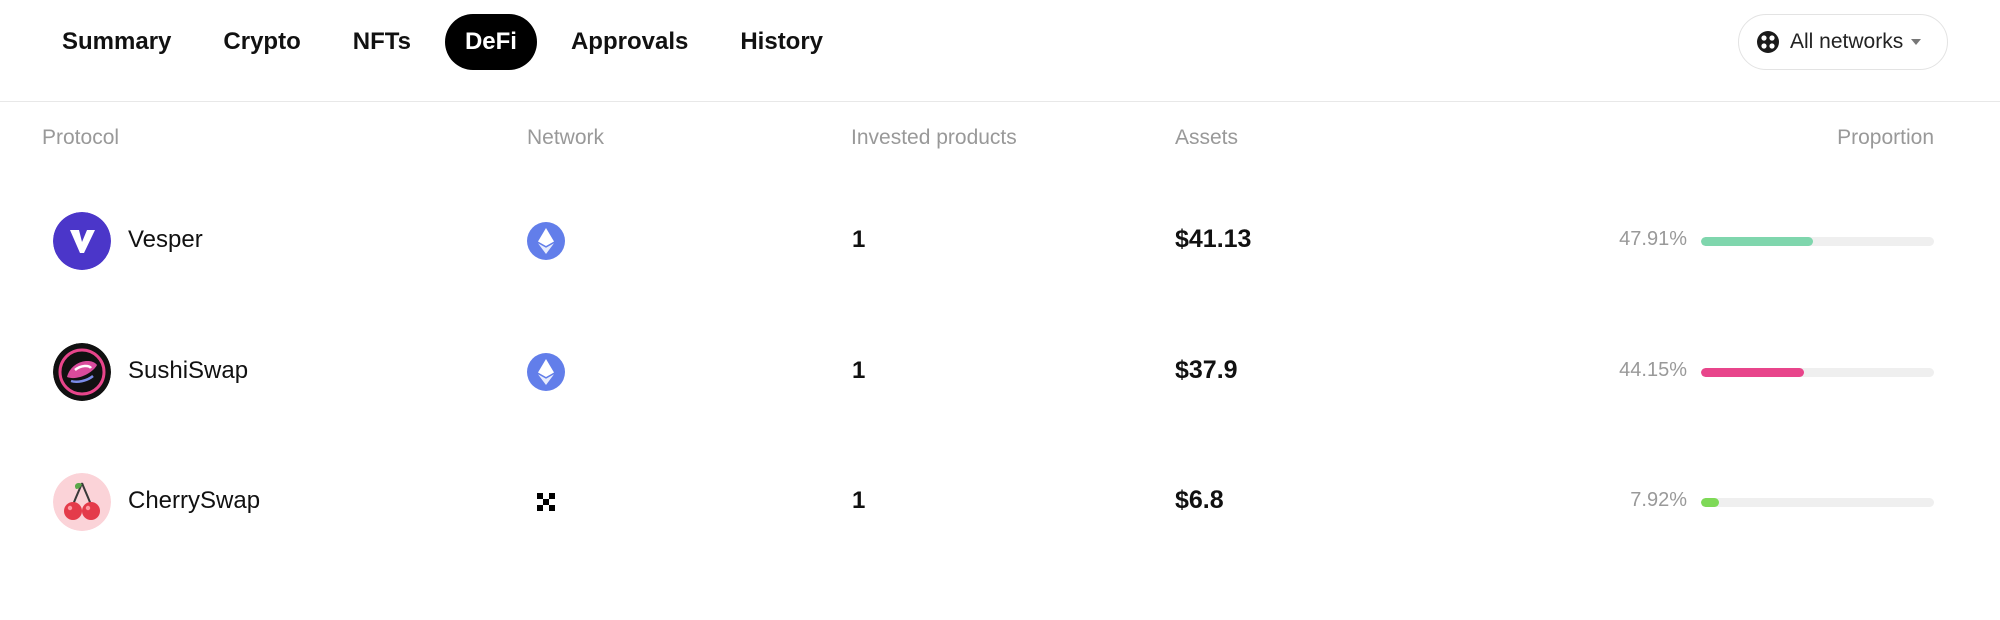 This screenshot has width=2000, height=620. Describe the element at coordinates (566, 137) in the screenshot. I see `header-network: Network` at that location.